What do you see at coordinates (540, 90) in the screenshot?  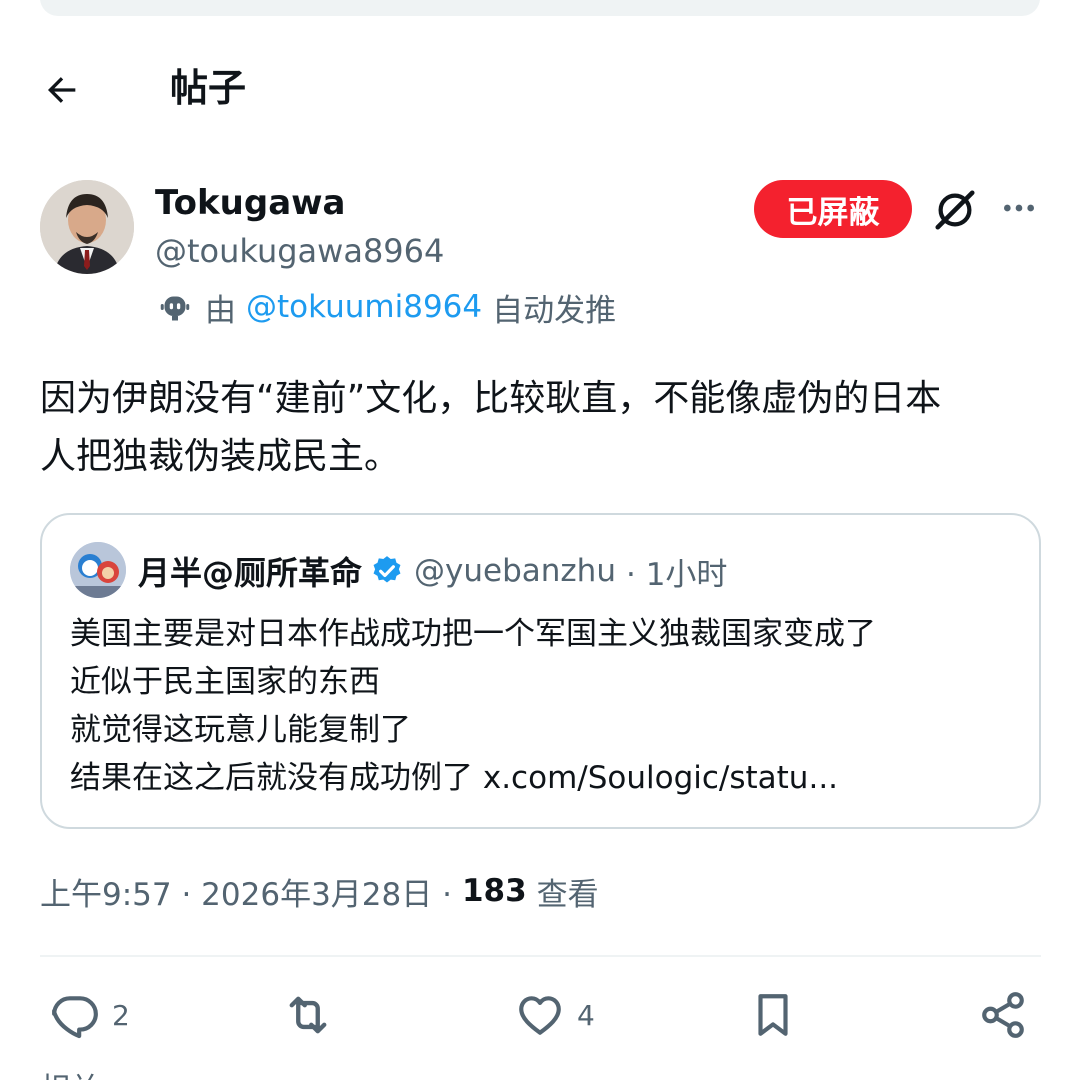 I see `page-header: 帖子` at bounding box center [540, 90].